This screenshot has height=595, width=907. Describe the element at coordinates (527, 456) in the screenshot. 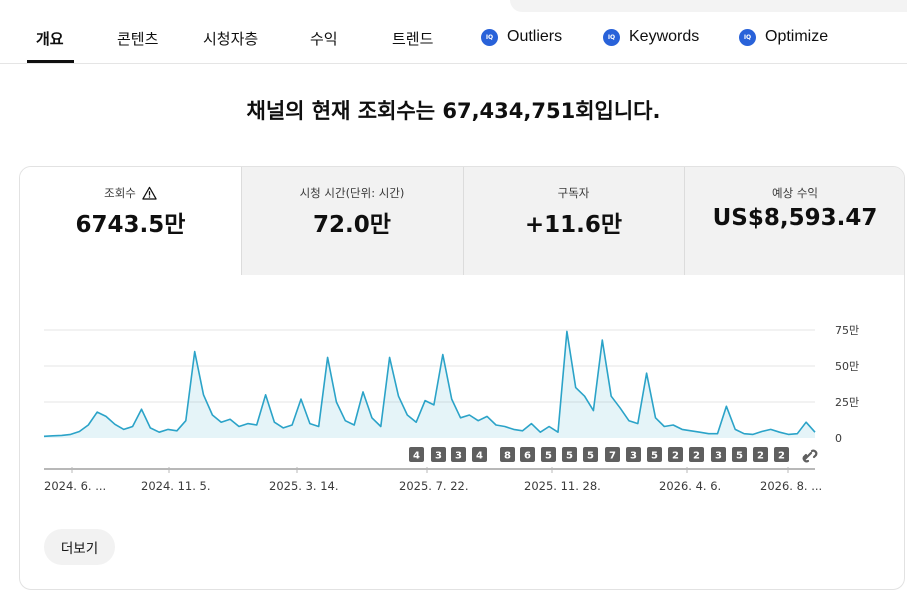

I see `annotation-marker-label: 6` at that location.